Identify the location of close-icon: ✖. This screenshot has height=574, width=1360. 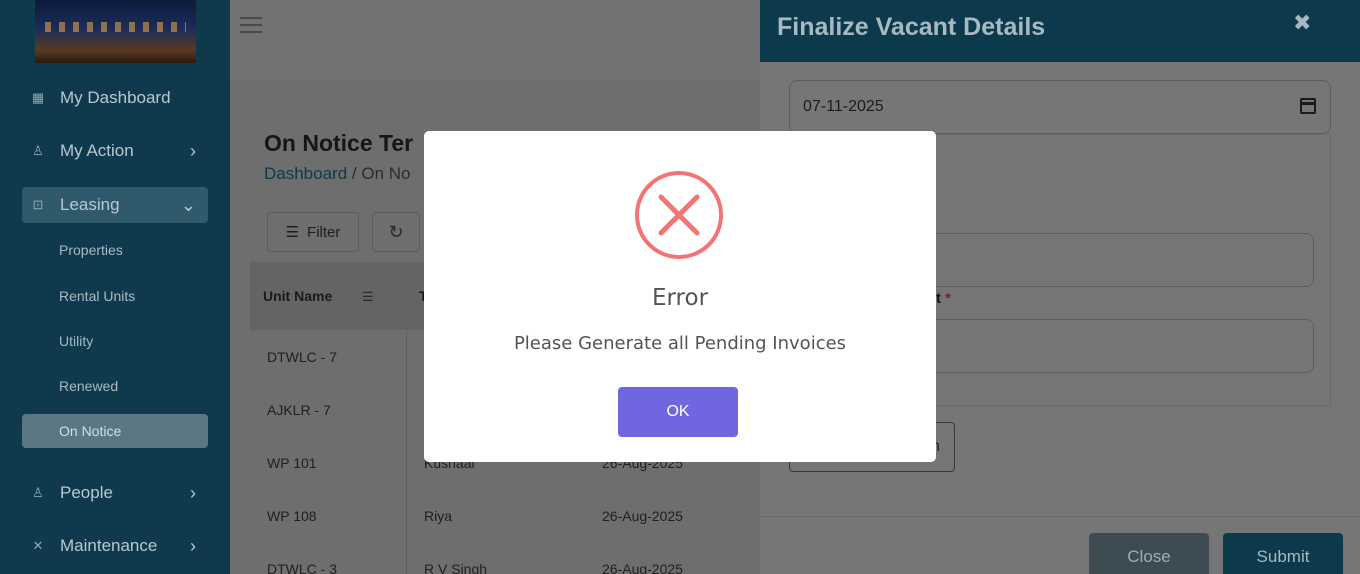
(1302, 23).